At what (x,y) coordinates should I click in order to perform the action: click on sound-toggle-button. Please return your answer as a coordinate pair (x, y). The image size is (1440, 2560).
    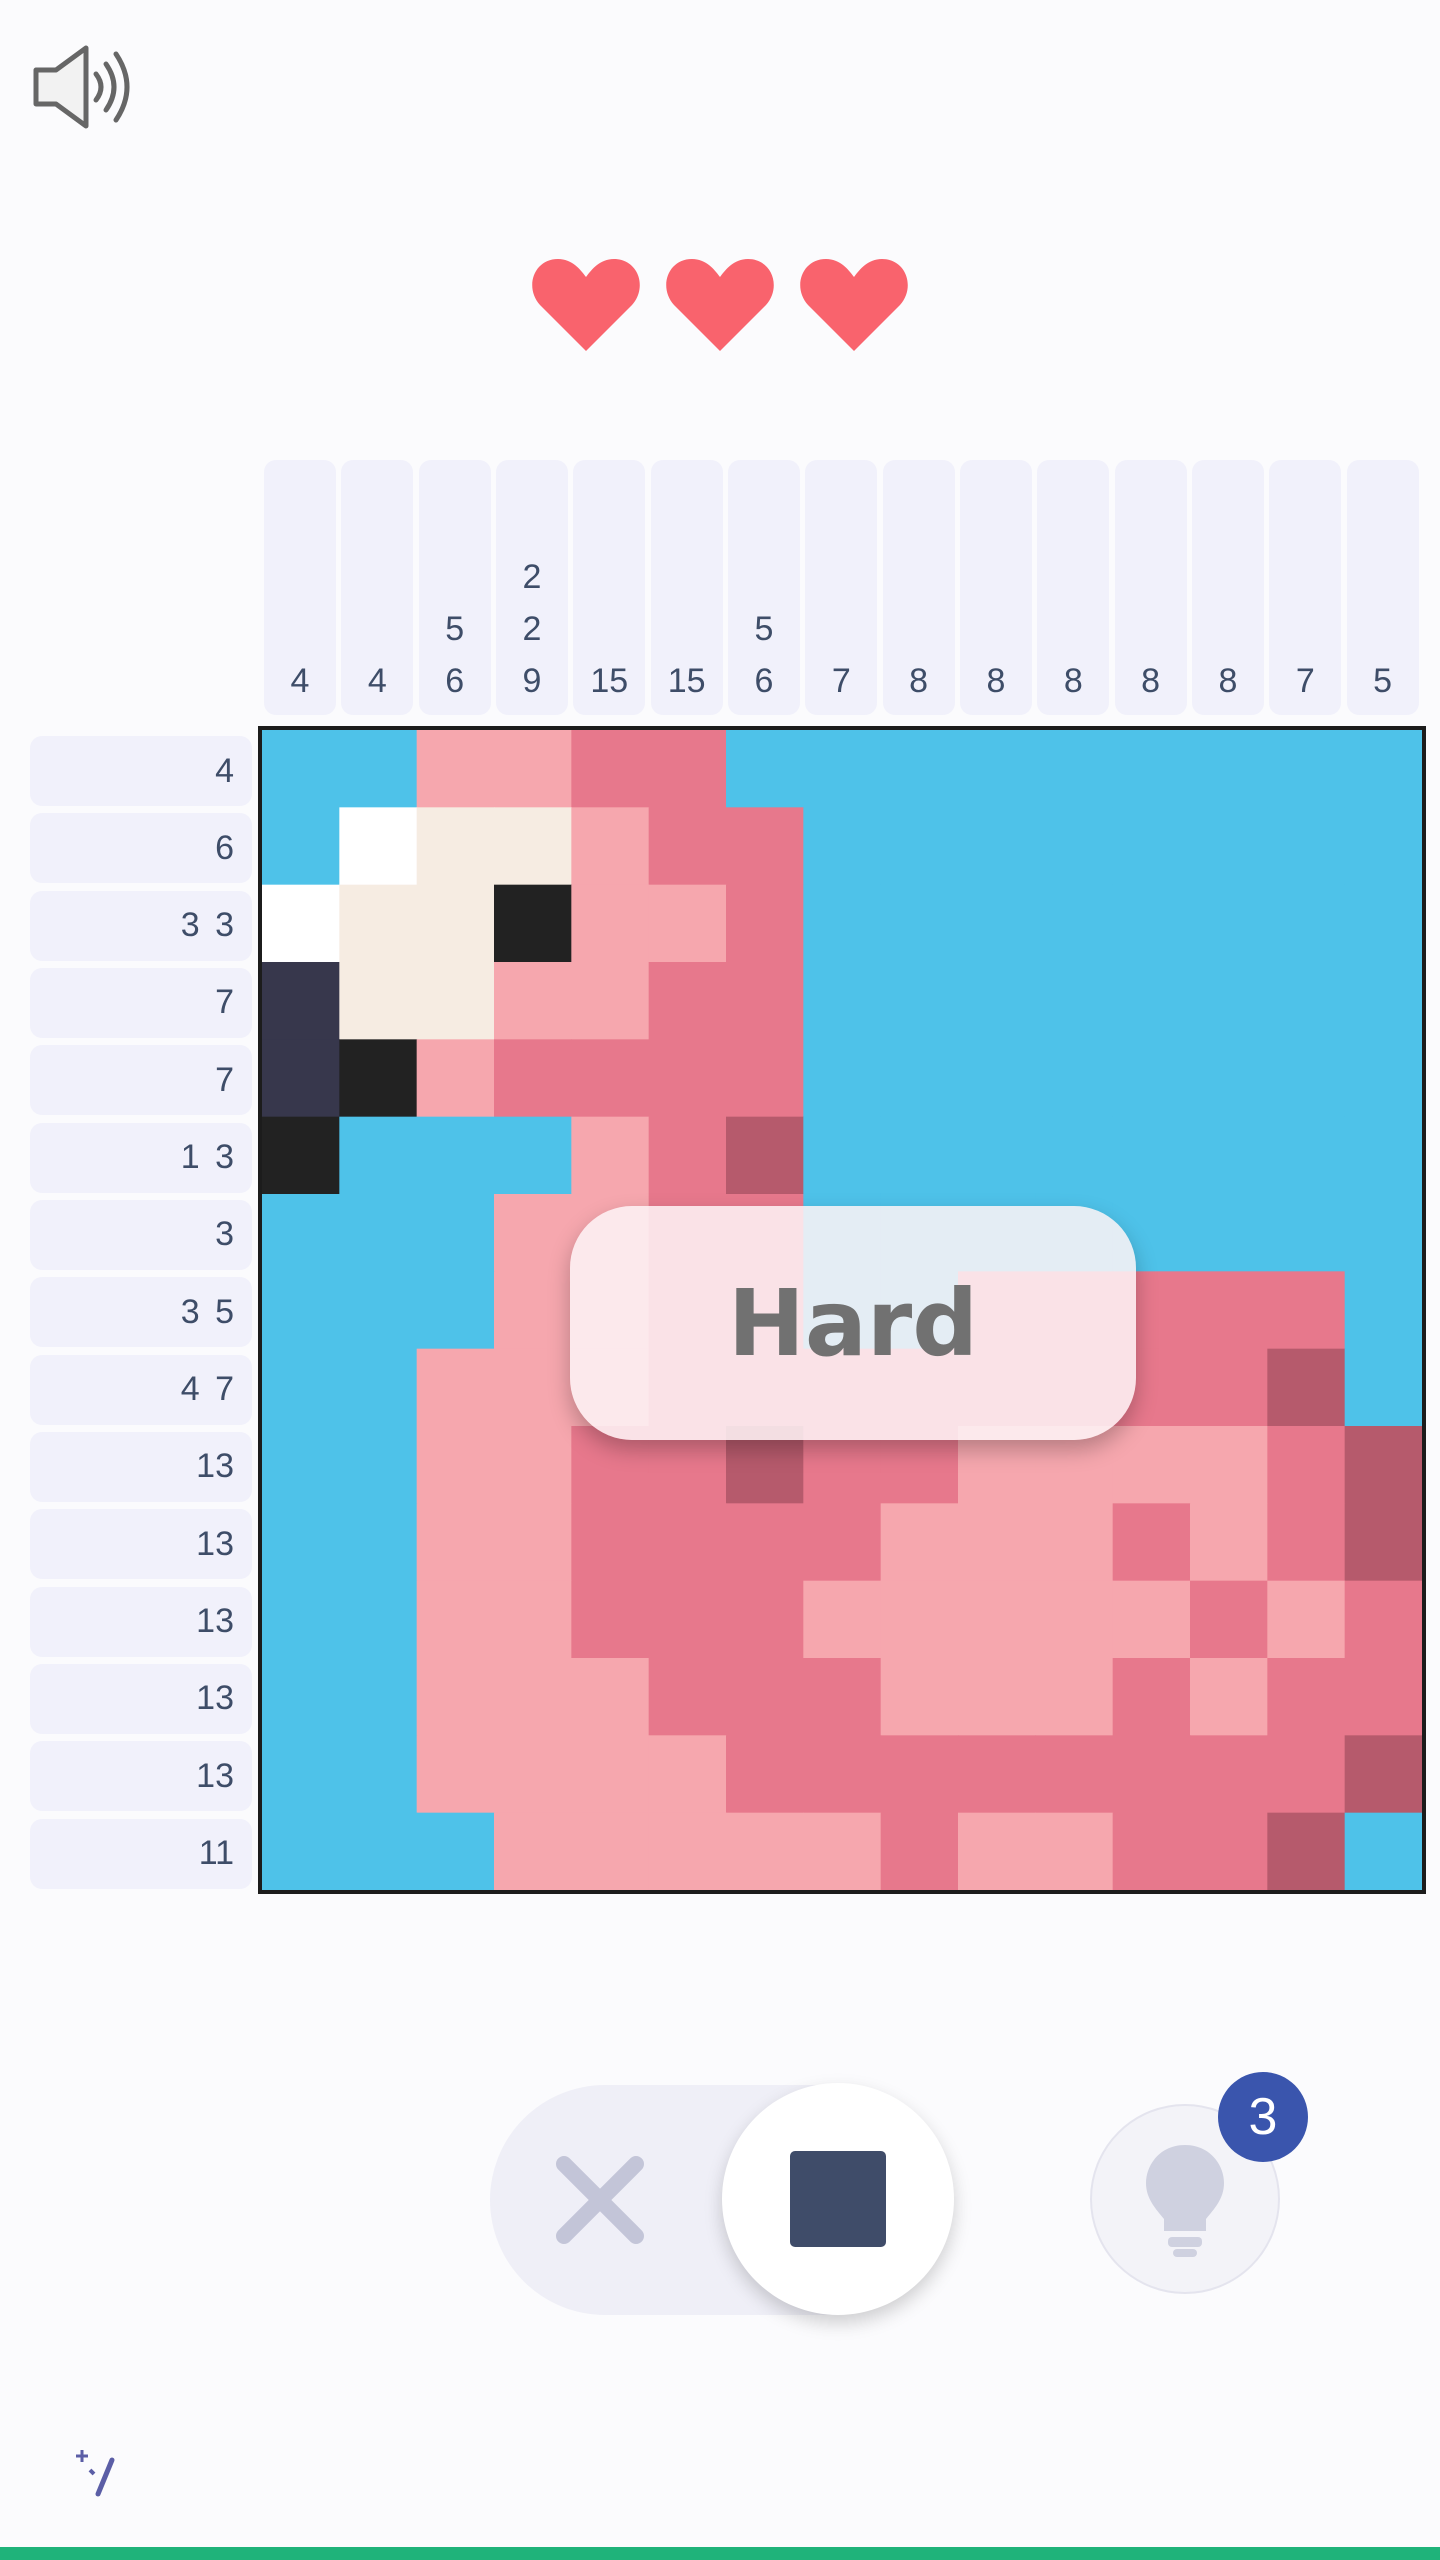
    Looking at the image, I should click on (85, 87).